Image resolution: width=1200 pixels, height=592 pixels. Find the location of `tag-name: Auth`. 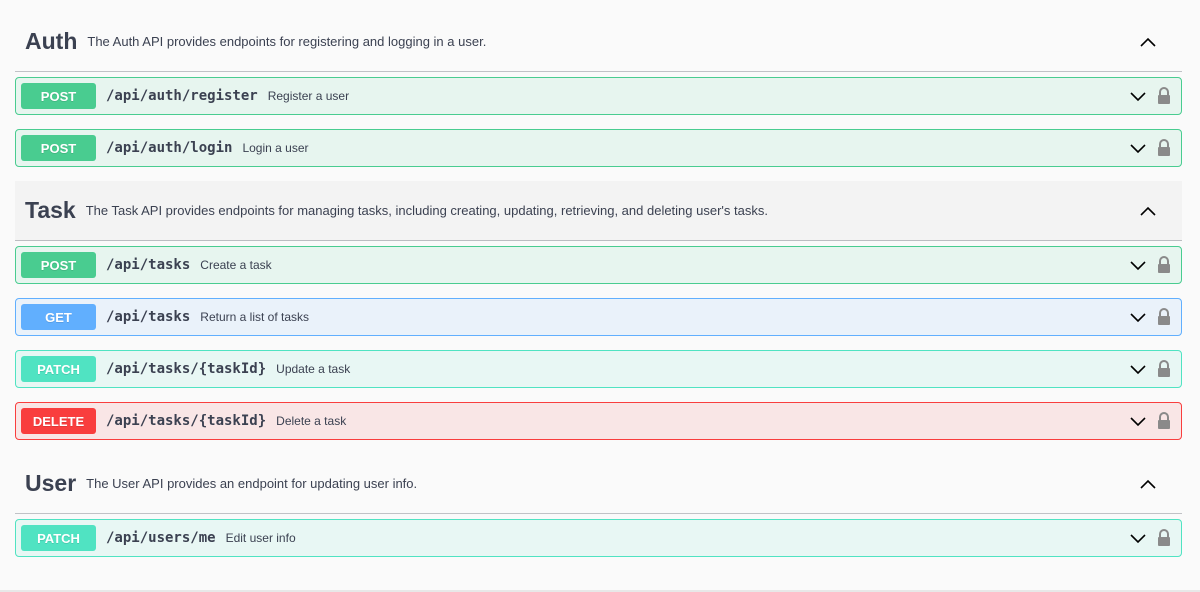

tag-name: Auth is located at coordinates (51, 41).